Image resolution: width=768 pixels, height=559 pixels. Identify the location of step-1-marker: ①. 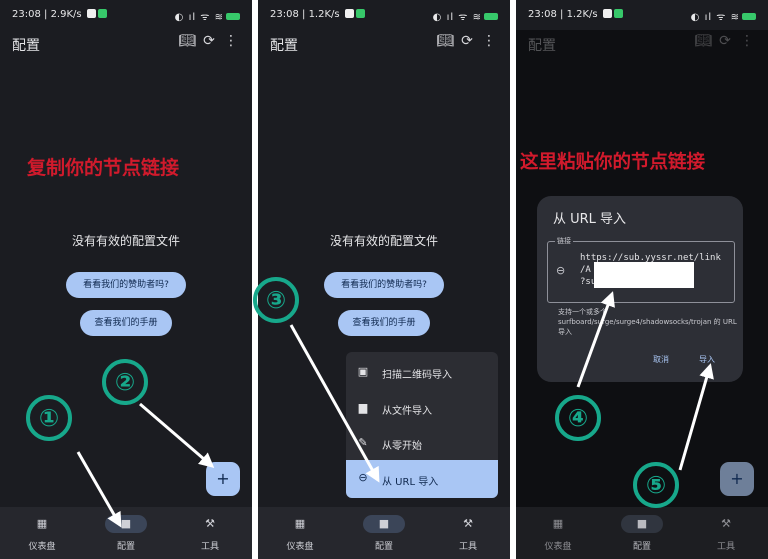
(49, 418).